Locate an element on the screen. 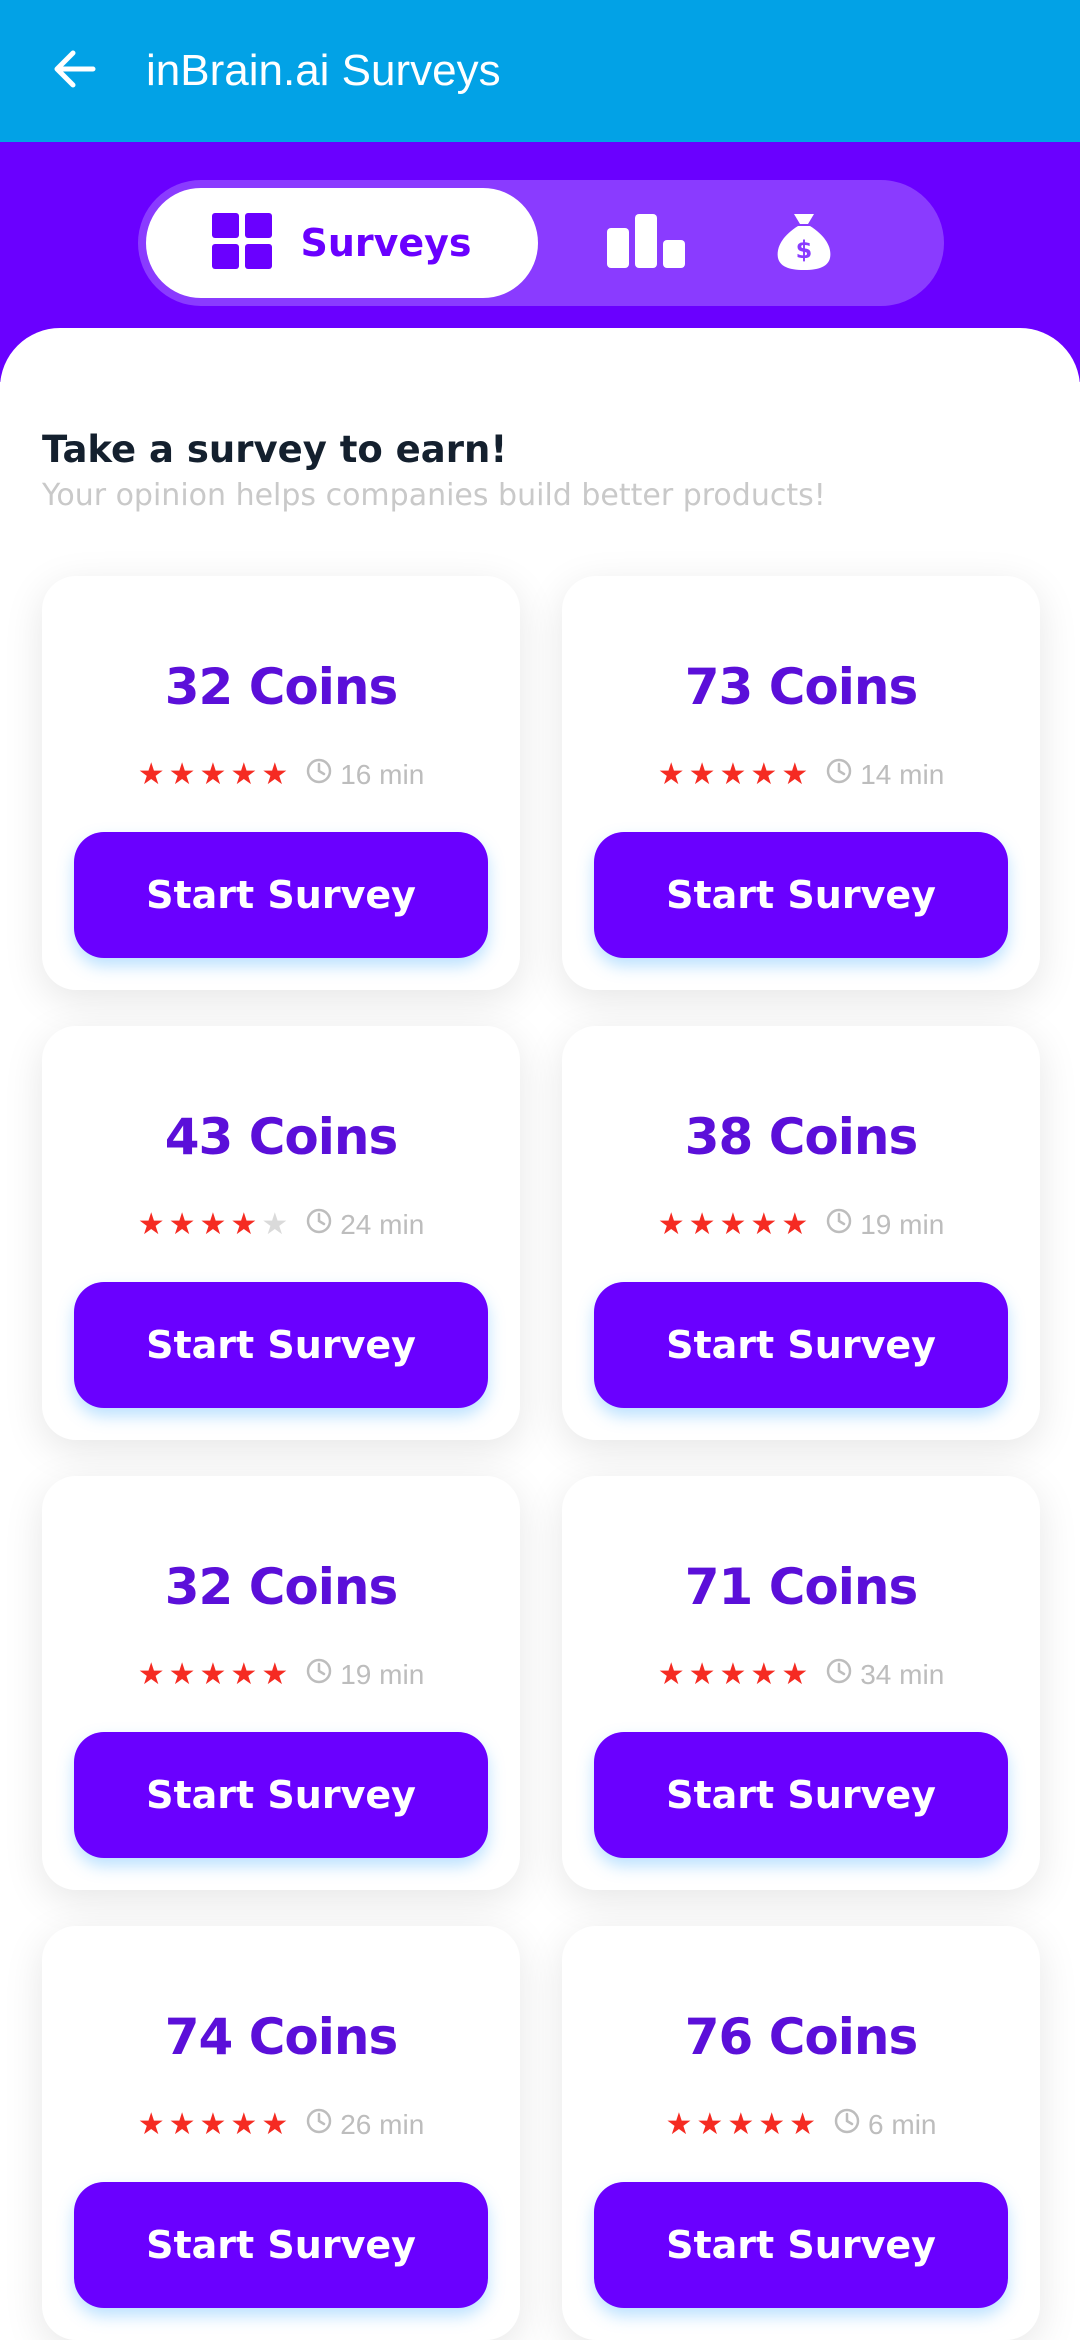  survey-duration: 24 min is located at coordinates (365, 1224).